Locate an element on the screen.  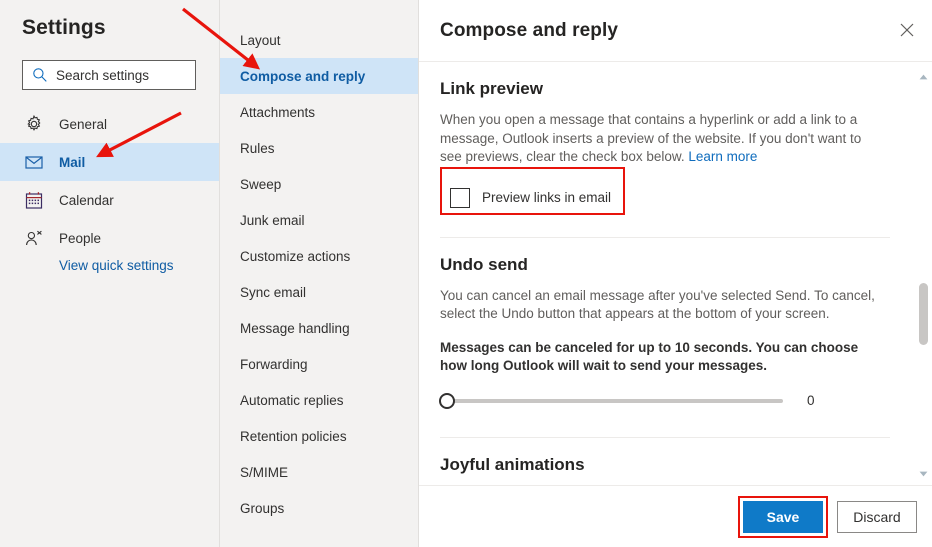
subnav-item-sync-email: Sync email is located at coordinates (319, 292).